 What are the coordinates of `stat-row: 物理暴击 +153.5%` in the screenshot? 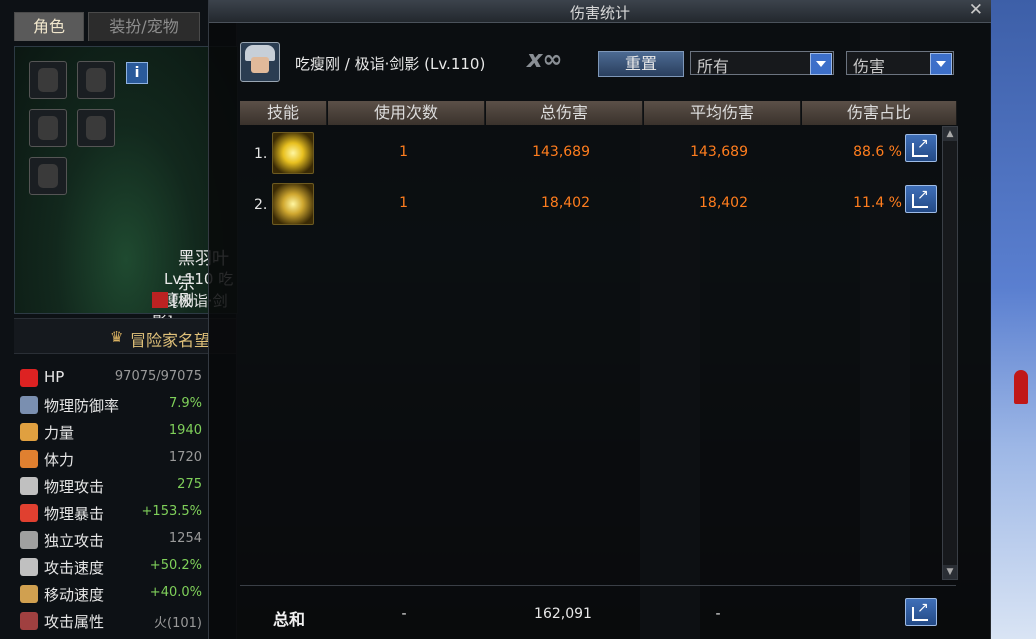 It's located at (113, 513).